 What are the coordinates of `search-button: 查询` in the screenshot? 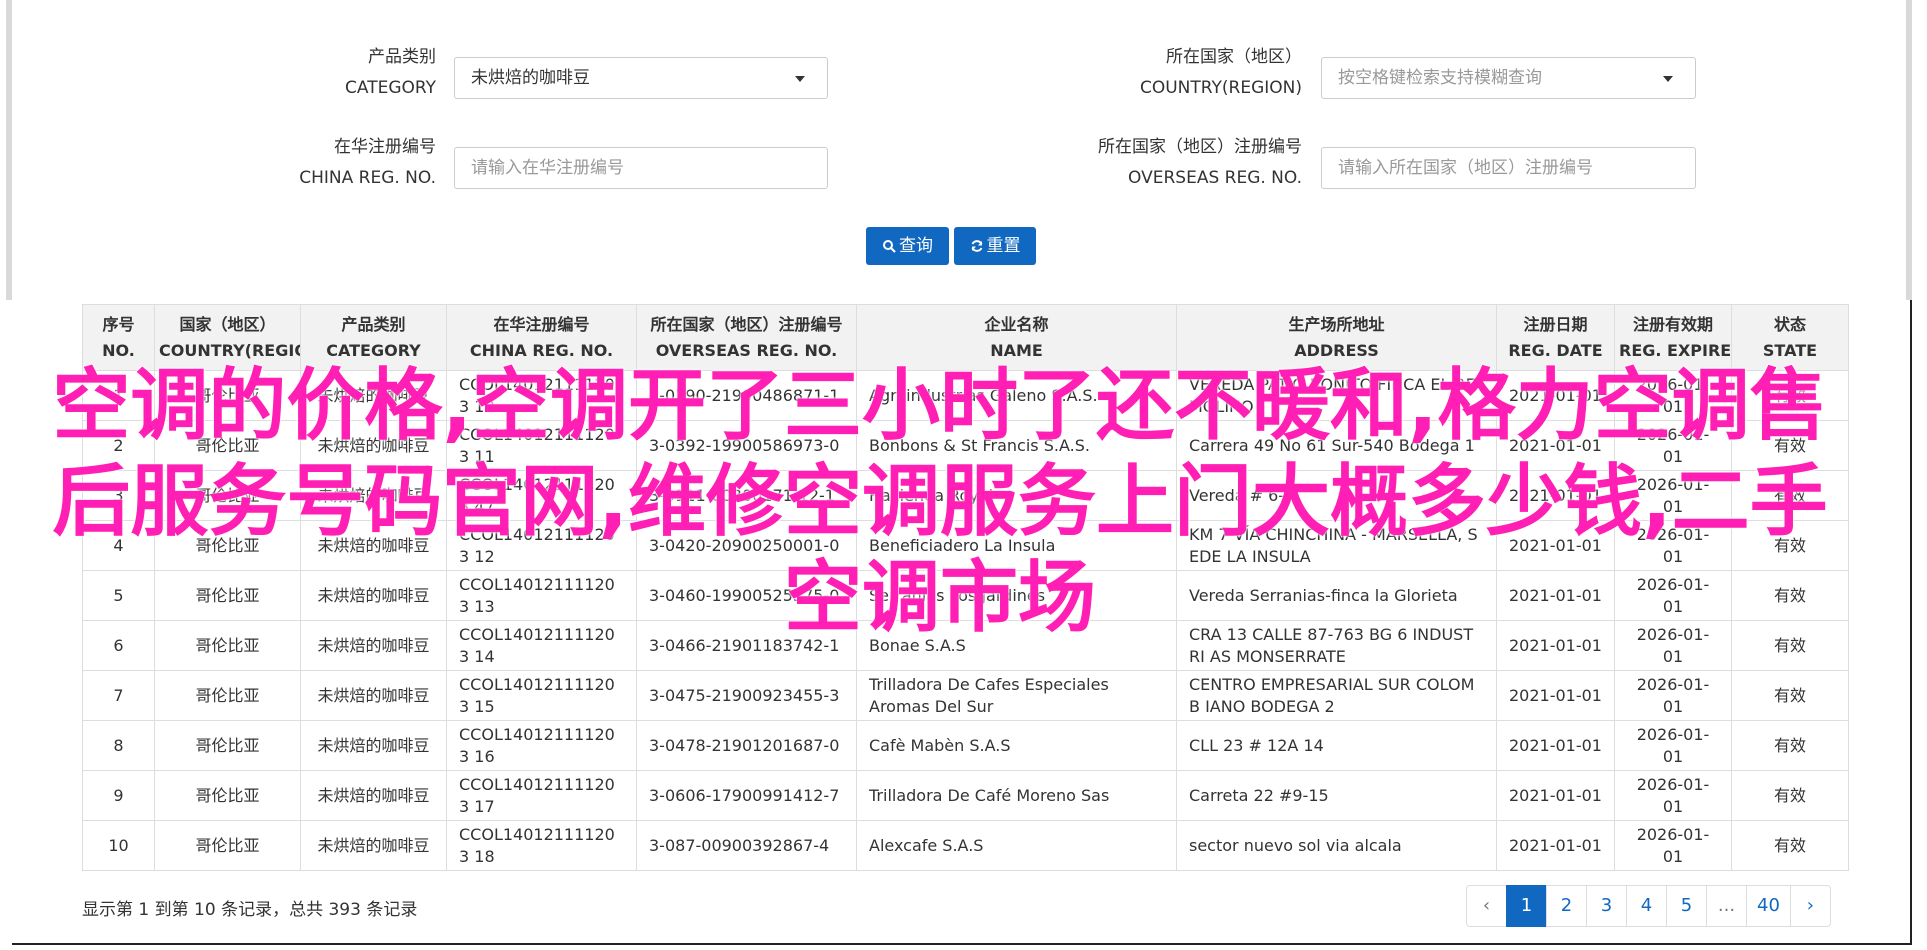 It's located at (907, 246).